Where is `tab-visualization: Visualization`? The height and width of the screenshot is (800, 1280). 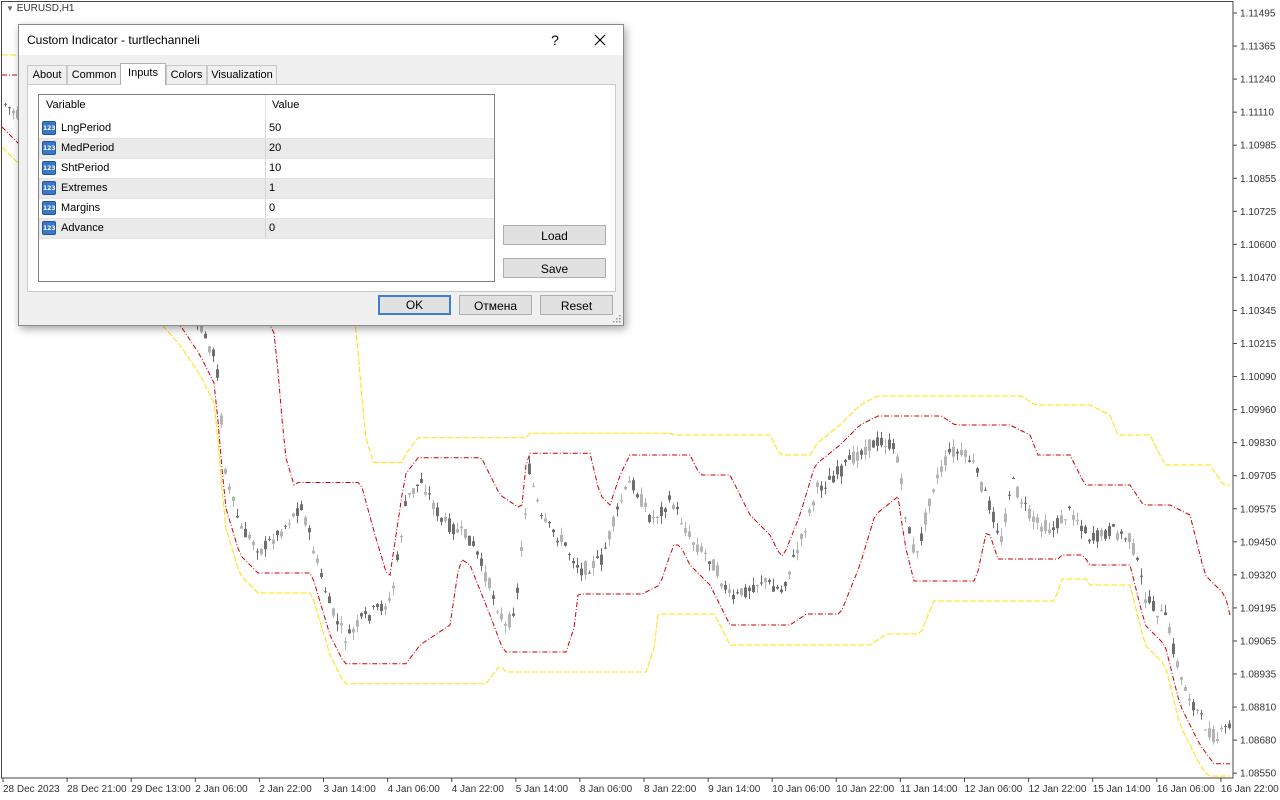 tab-visualization: Visualization is located at coordinates (242, 74).